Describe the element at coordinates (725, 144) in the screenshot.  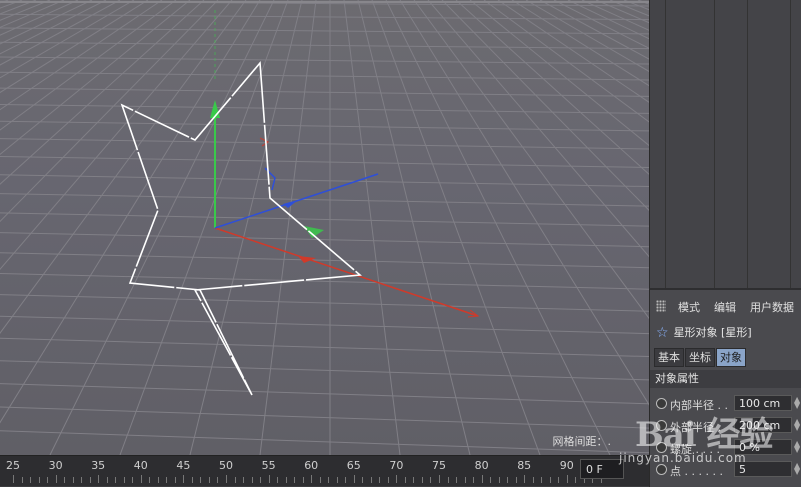
I see `object-manager-panel` at that location.